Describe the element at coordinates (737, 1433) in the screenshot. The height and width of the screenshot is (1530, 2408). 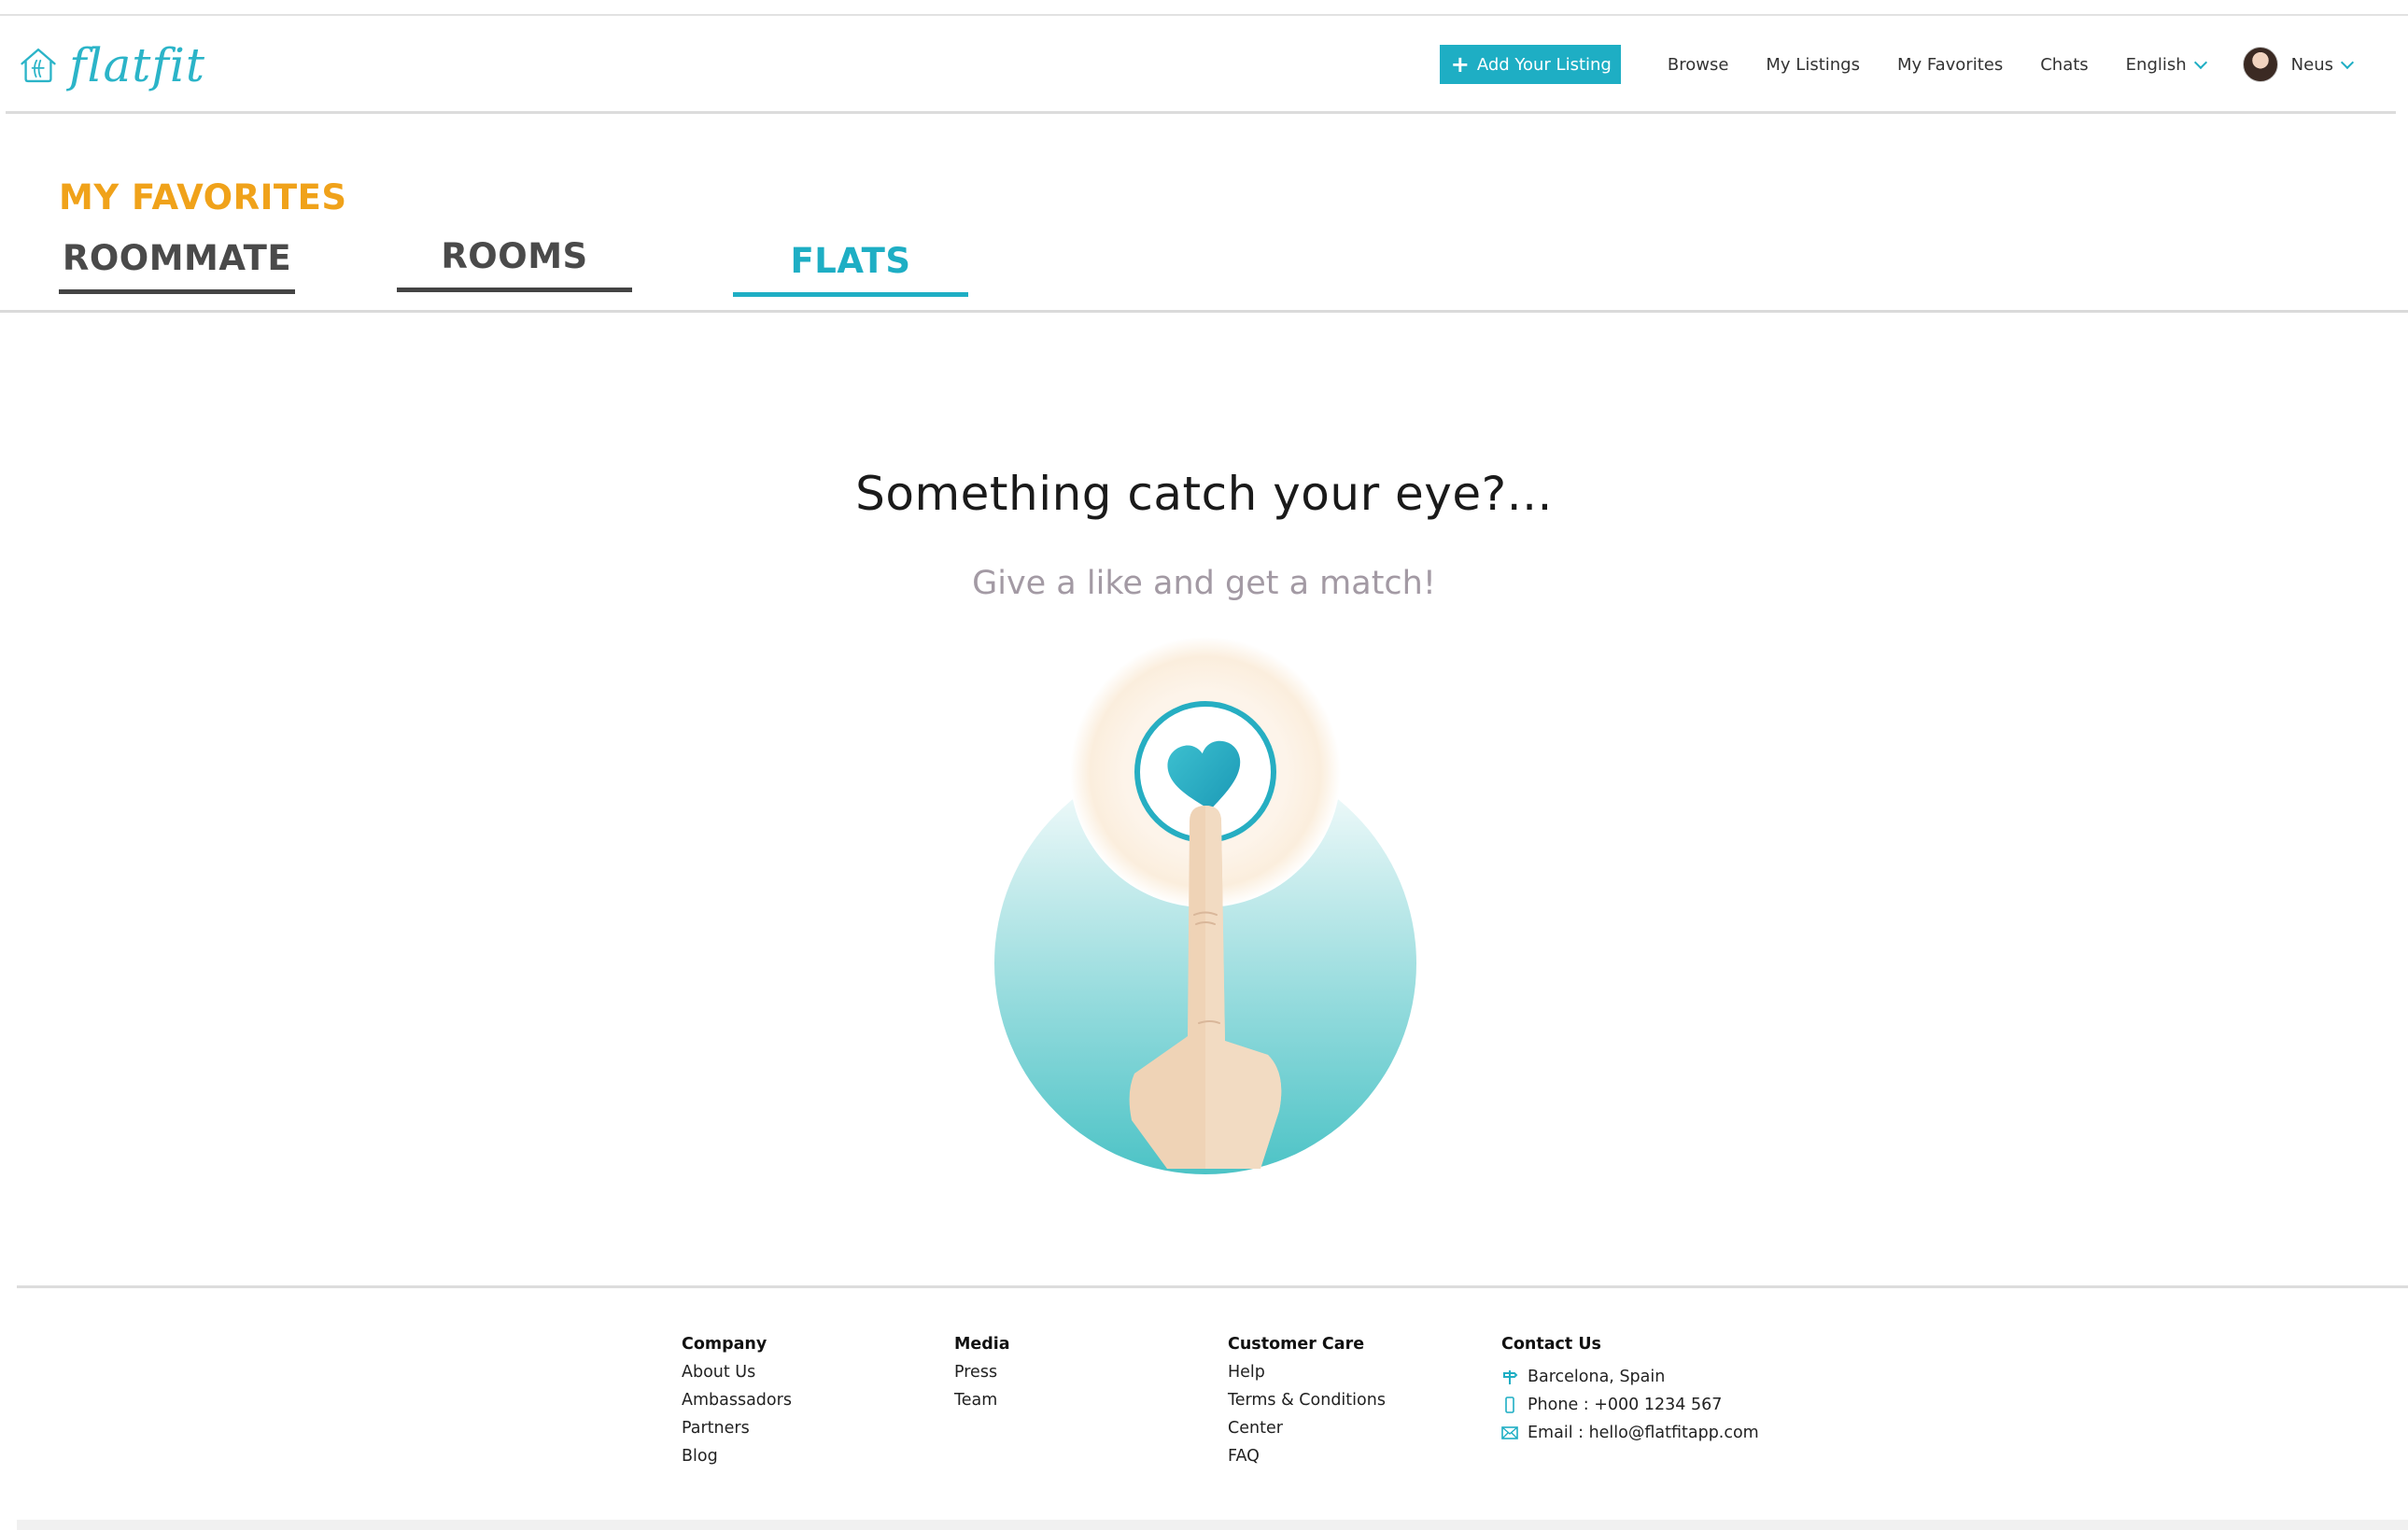
I see `footer-link-partners: Partners` at that location.